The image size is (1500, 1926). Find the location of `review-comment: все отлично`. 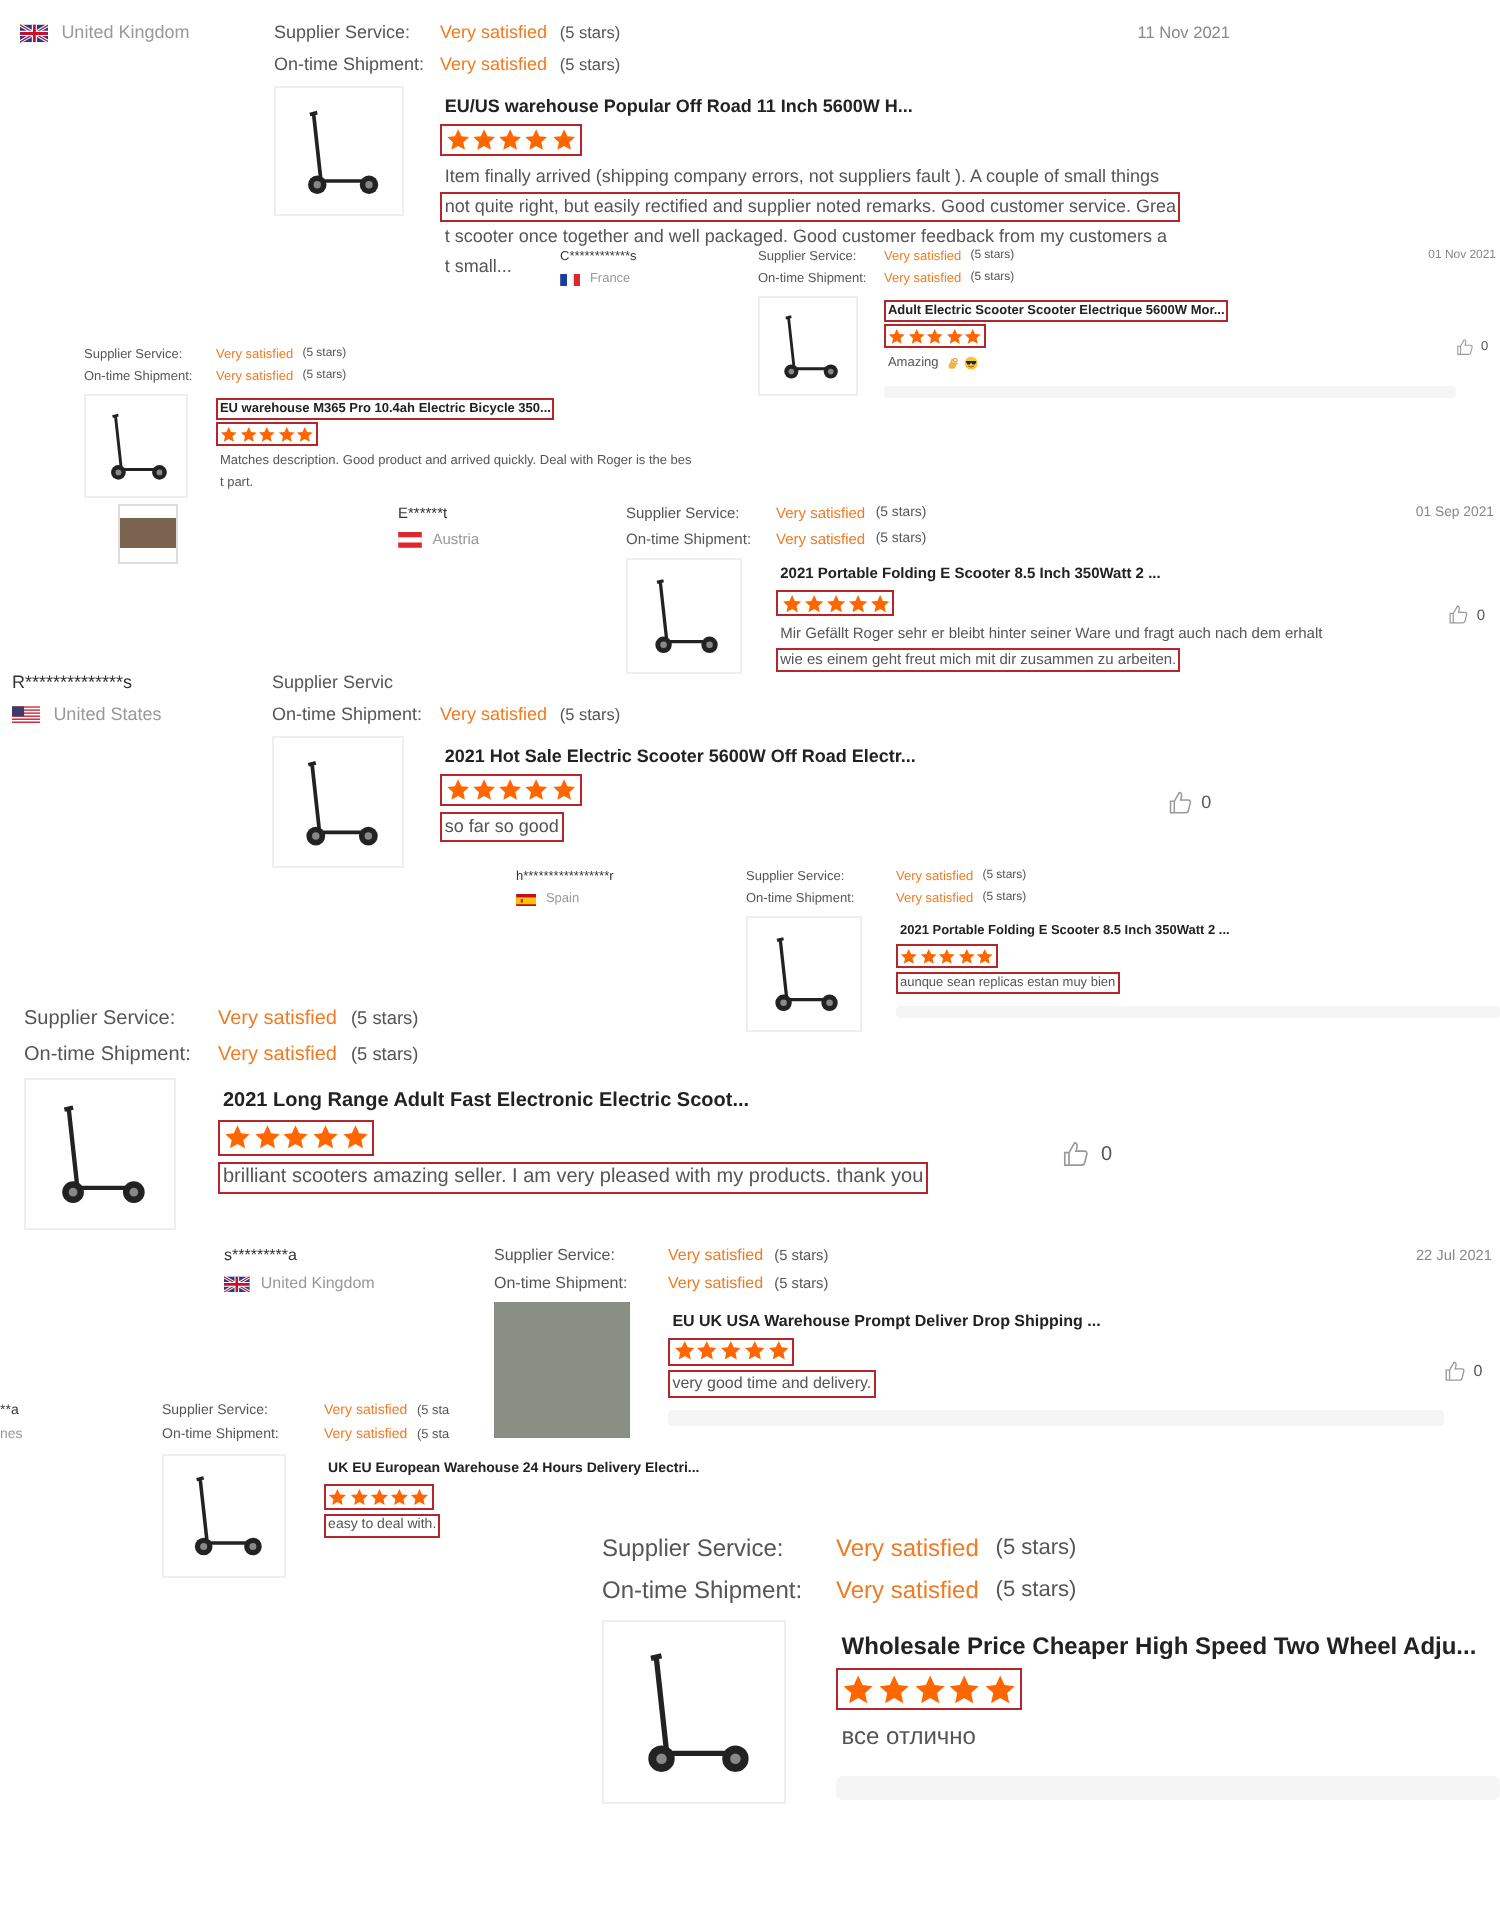

review-comment: все отлично is located at coordinates (908, 1736).